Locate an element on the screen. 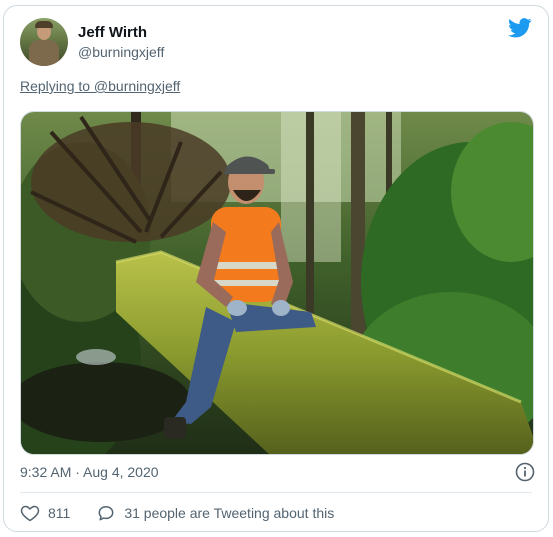 The height and width of the screenshot is (537, 553). tweet-timestamp: 9:32 AM · Aug 4, 2020 is located at coordinates (89, 472).